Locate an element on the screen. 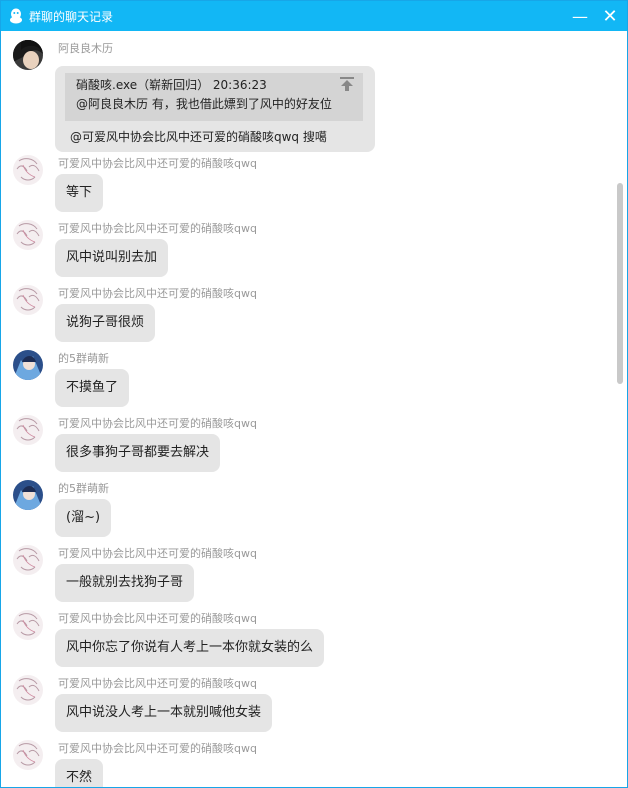  message-bubble: 风中你忘了你说有人考上一本你就女装的么 is located at coordinates (190, 648).